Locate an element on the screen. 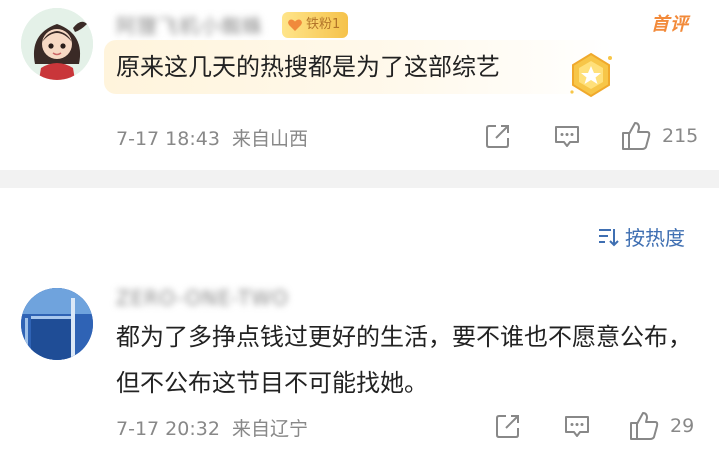 Image resolution: width=719 pixels, height=449 pixels. comment-text: 原来这几天的热搜都是为了这部综艺 is located at coordinates (308, 67).